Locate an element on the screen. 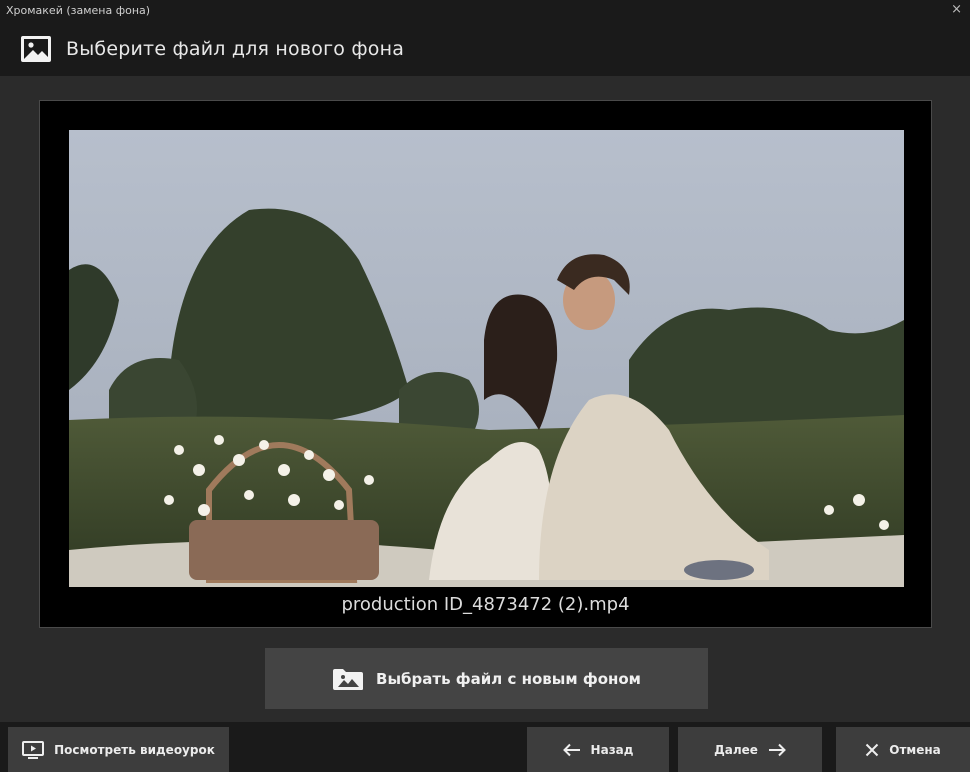  watch-tutorial-button: Посмотреть видеоурок is located at coordinates (118, 749).